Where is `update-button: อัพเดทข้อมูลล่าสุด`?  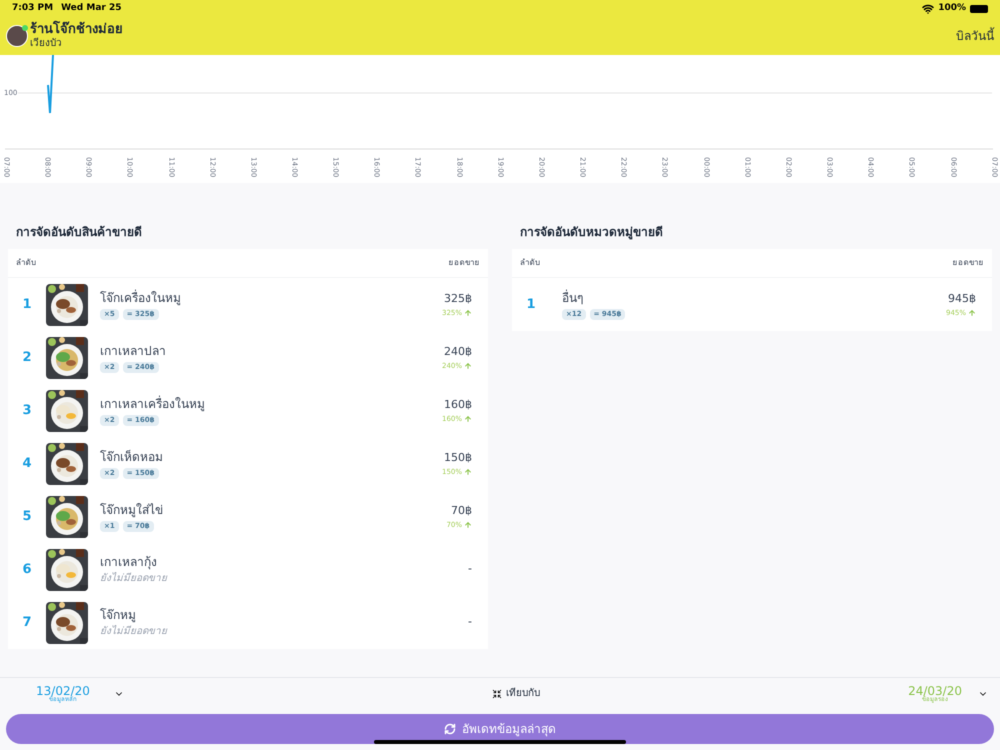 update-button: อัพเดทข้อมูลล่าสุด is located at coordinates (500, 729).